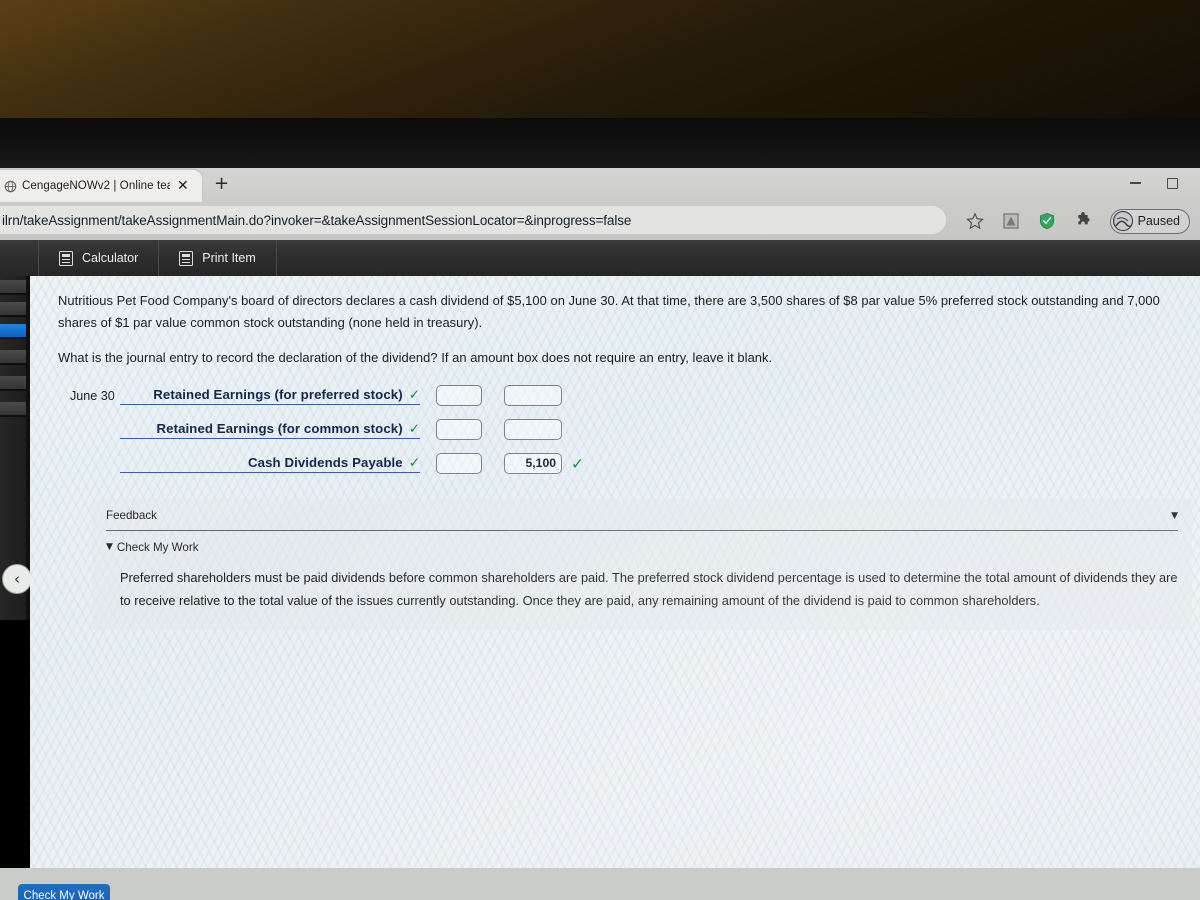 This screenshot has height=900, width=1200. Describe the element at coordinates (325, 462) in the screenshot. I see `account-label-3: Cash Dividends Payable` at that location.